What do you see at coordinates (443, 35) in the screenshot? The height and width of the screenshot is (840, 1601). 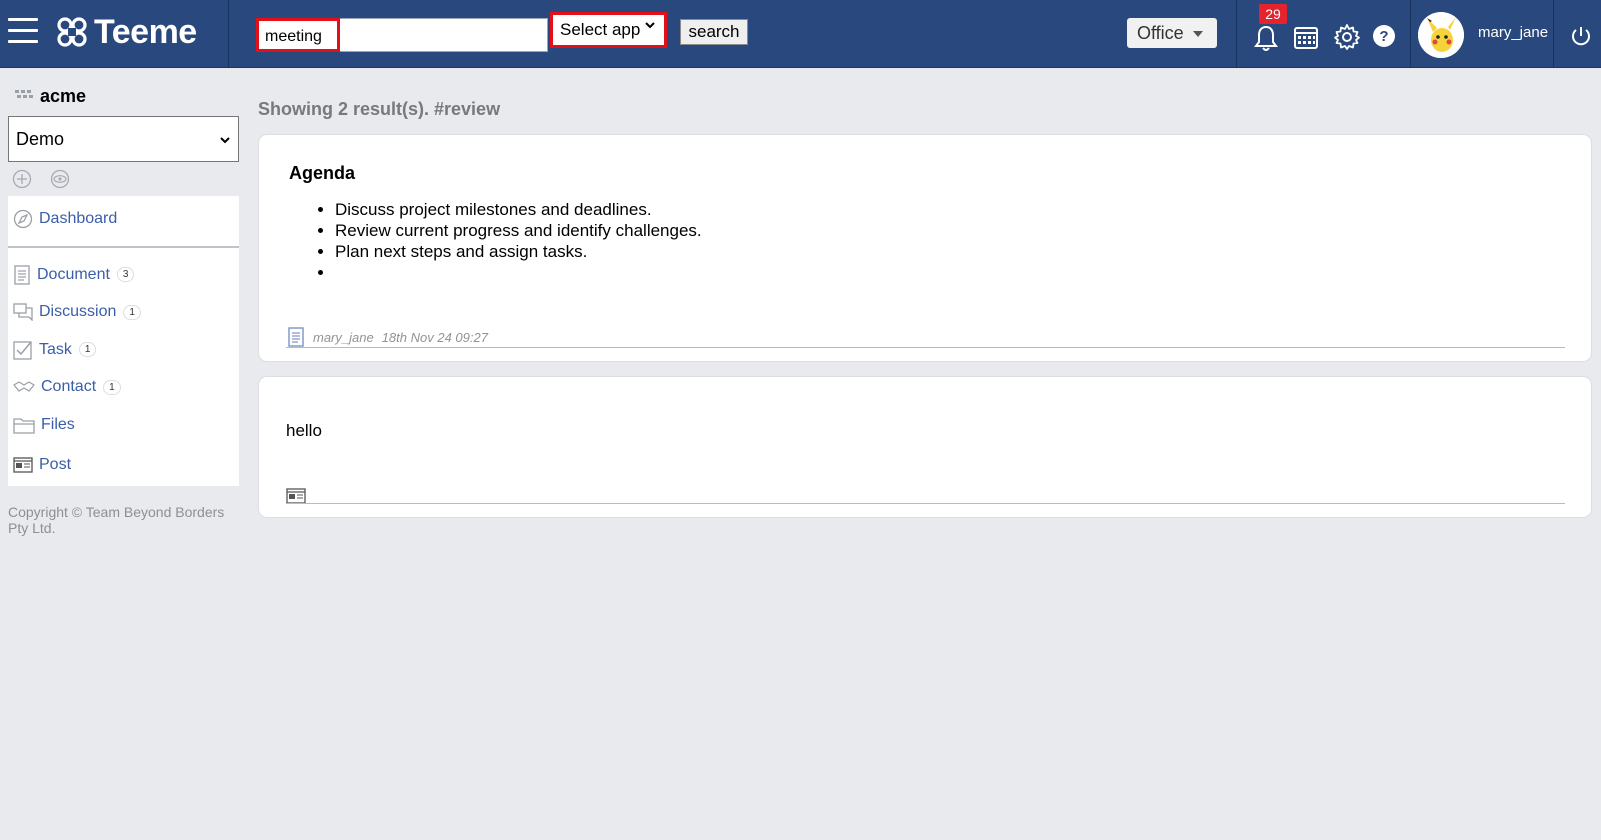 I see `search-input` at bounding box center [443, 35].